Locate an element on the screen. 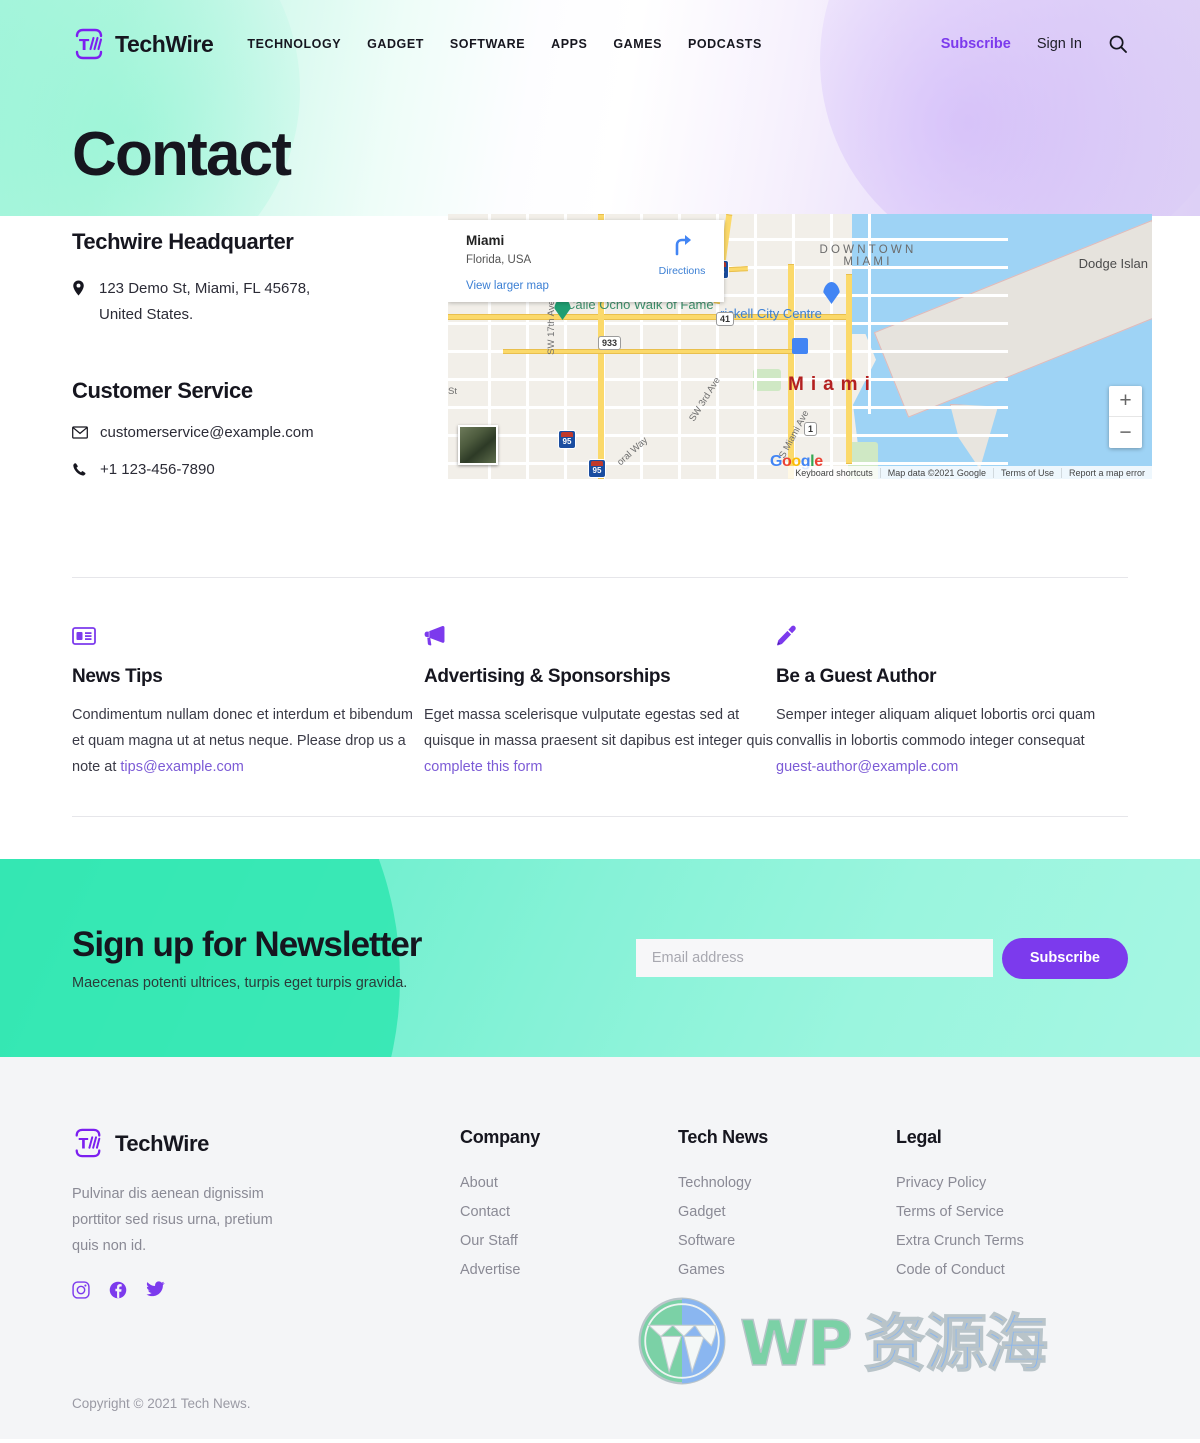 The height and width of the screenshot is (1443, 1200). subscribe-button: Subscribe is located at coordinates (1064, 958).